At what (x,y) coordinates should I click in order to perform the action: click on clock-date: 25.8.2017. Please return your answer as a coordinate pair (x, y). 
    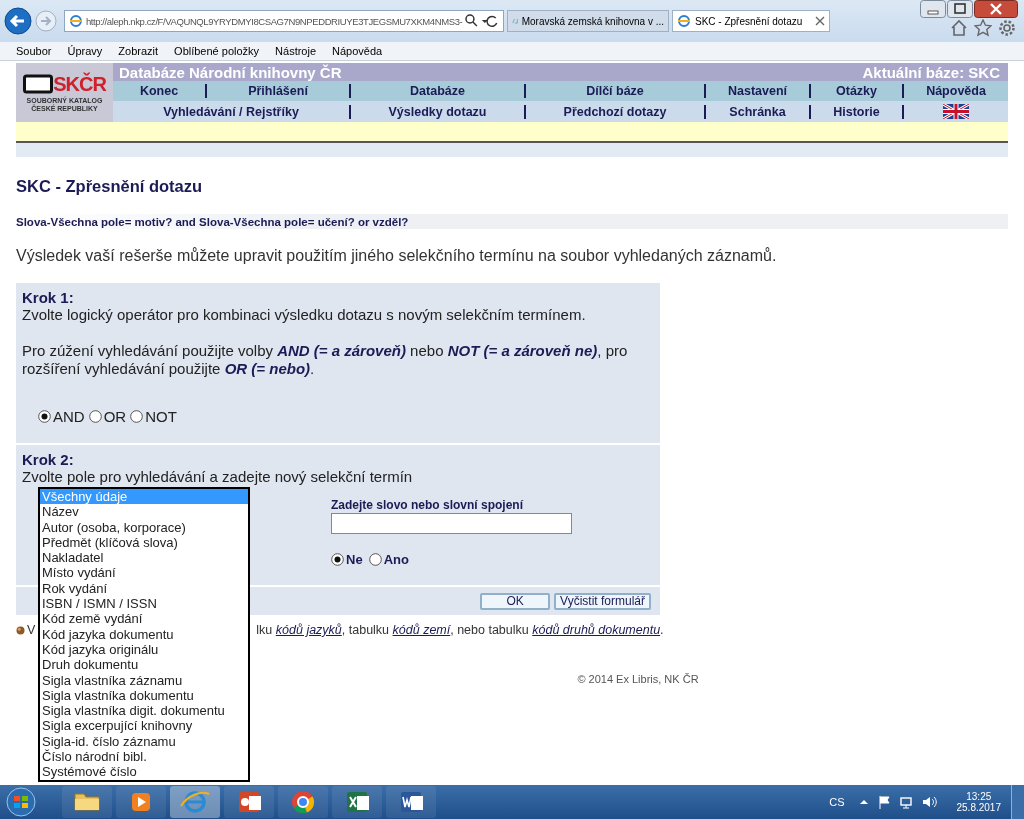
    Looking at the image, I should click on (978, 807).